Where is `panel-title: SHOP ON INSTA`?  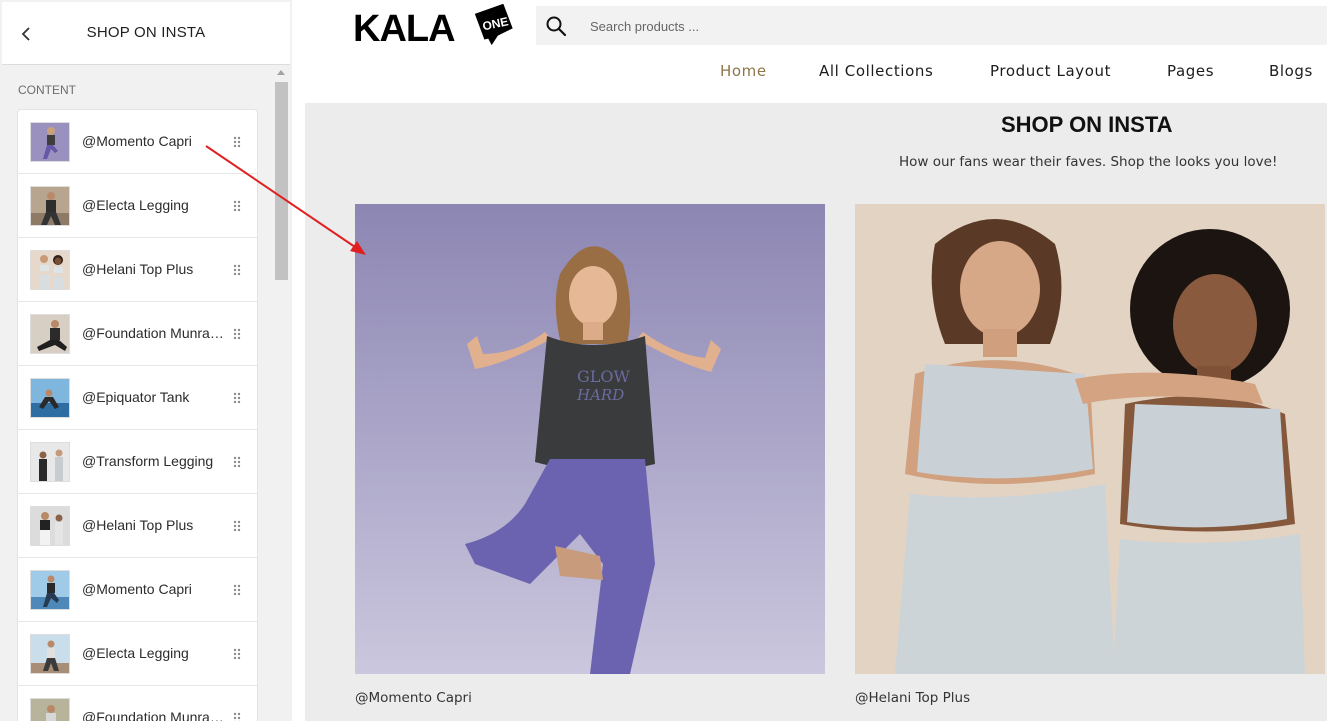 panel-title: SHOP ON INSTA is located at coordinates (146, 32).